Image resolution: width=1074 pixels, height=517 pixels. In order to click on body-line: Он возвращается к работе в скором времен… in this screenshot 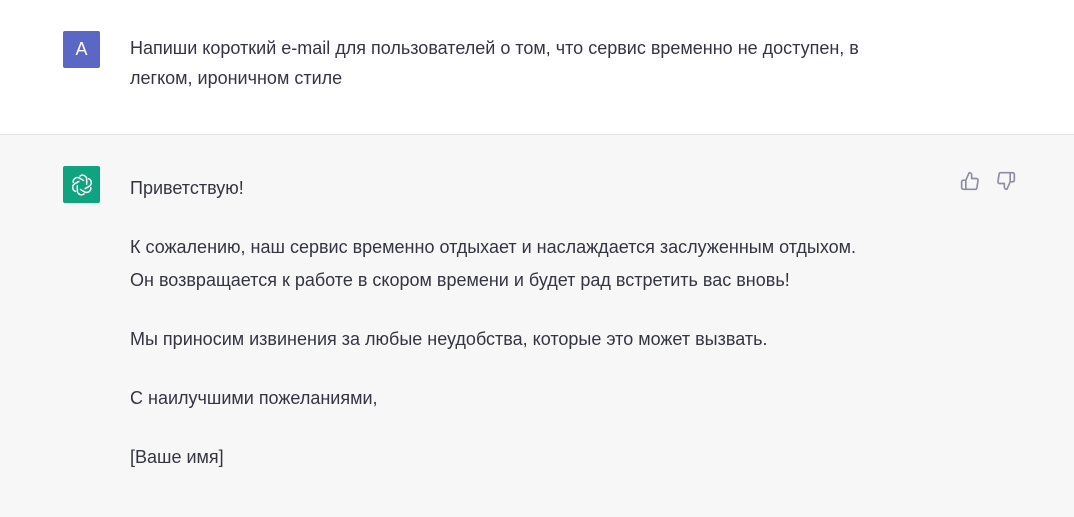, I will do `click(460, 280)`.